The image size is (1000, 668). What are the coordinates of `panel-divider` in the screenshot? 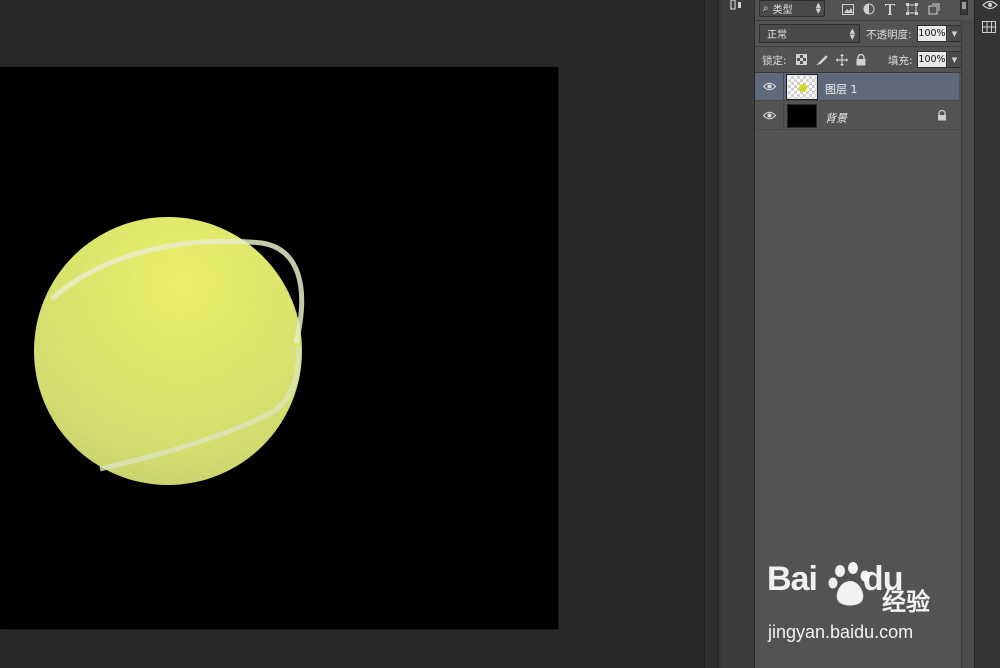 It's located at (711, 334).